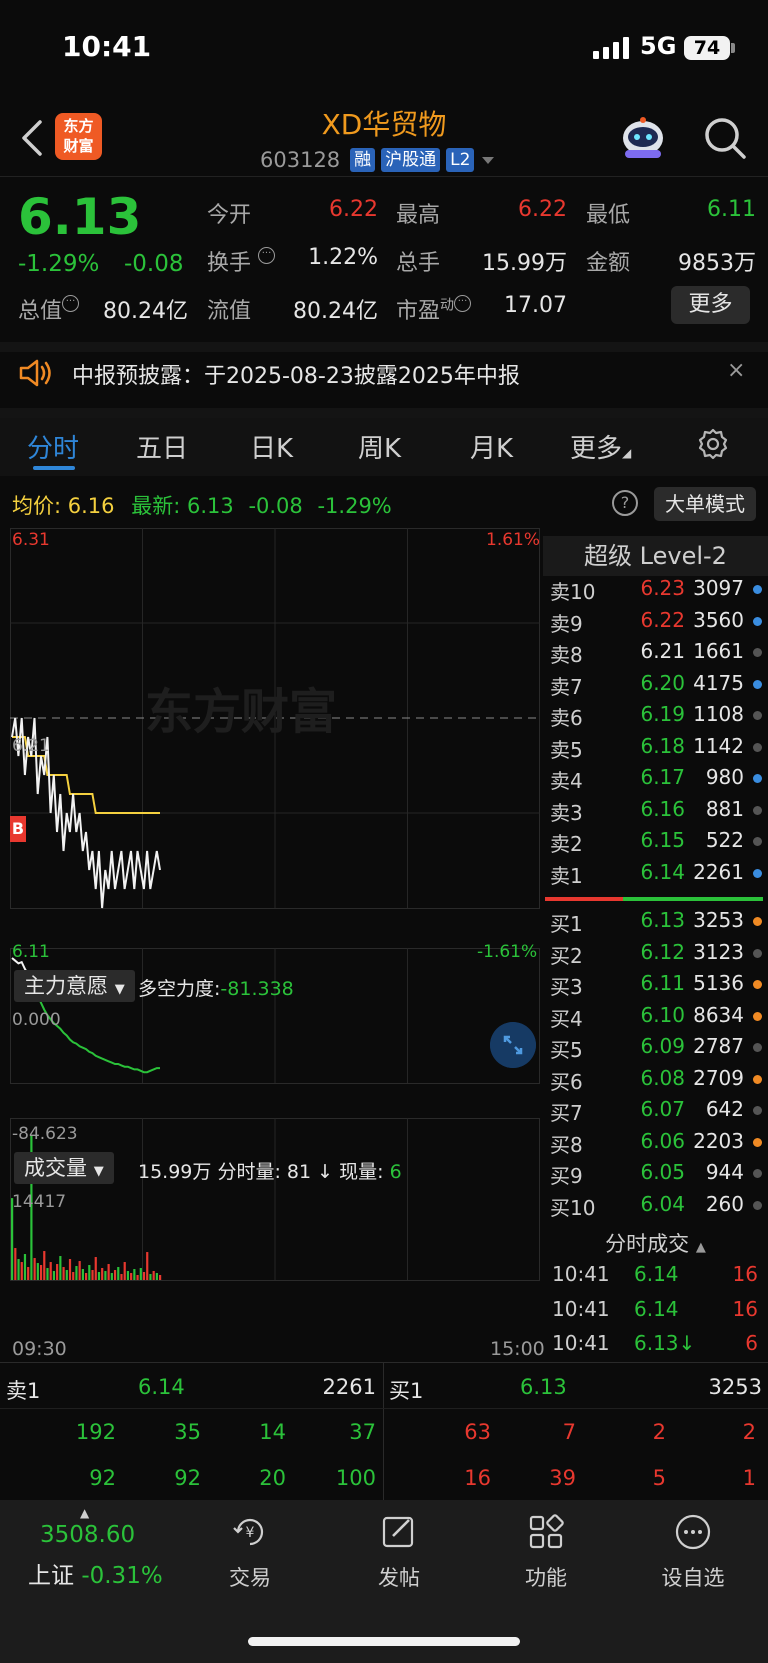 The width and height of the screenshot is (768, 1663). Describe the element at coordinates (566, 987) in the screenshot. I see `bid-label: 买3` at that location.